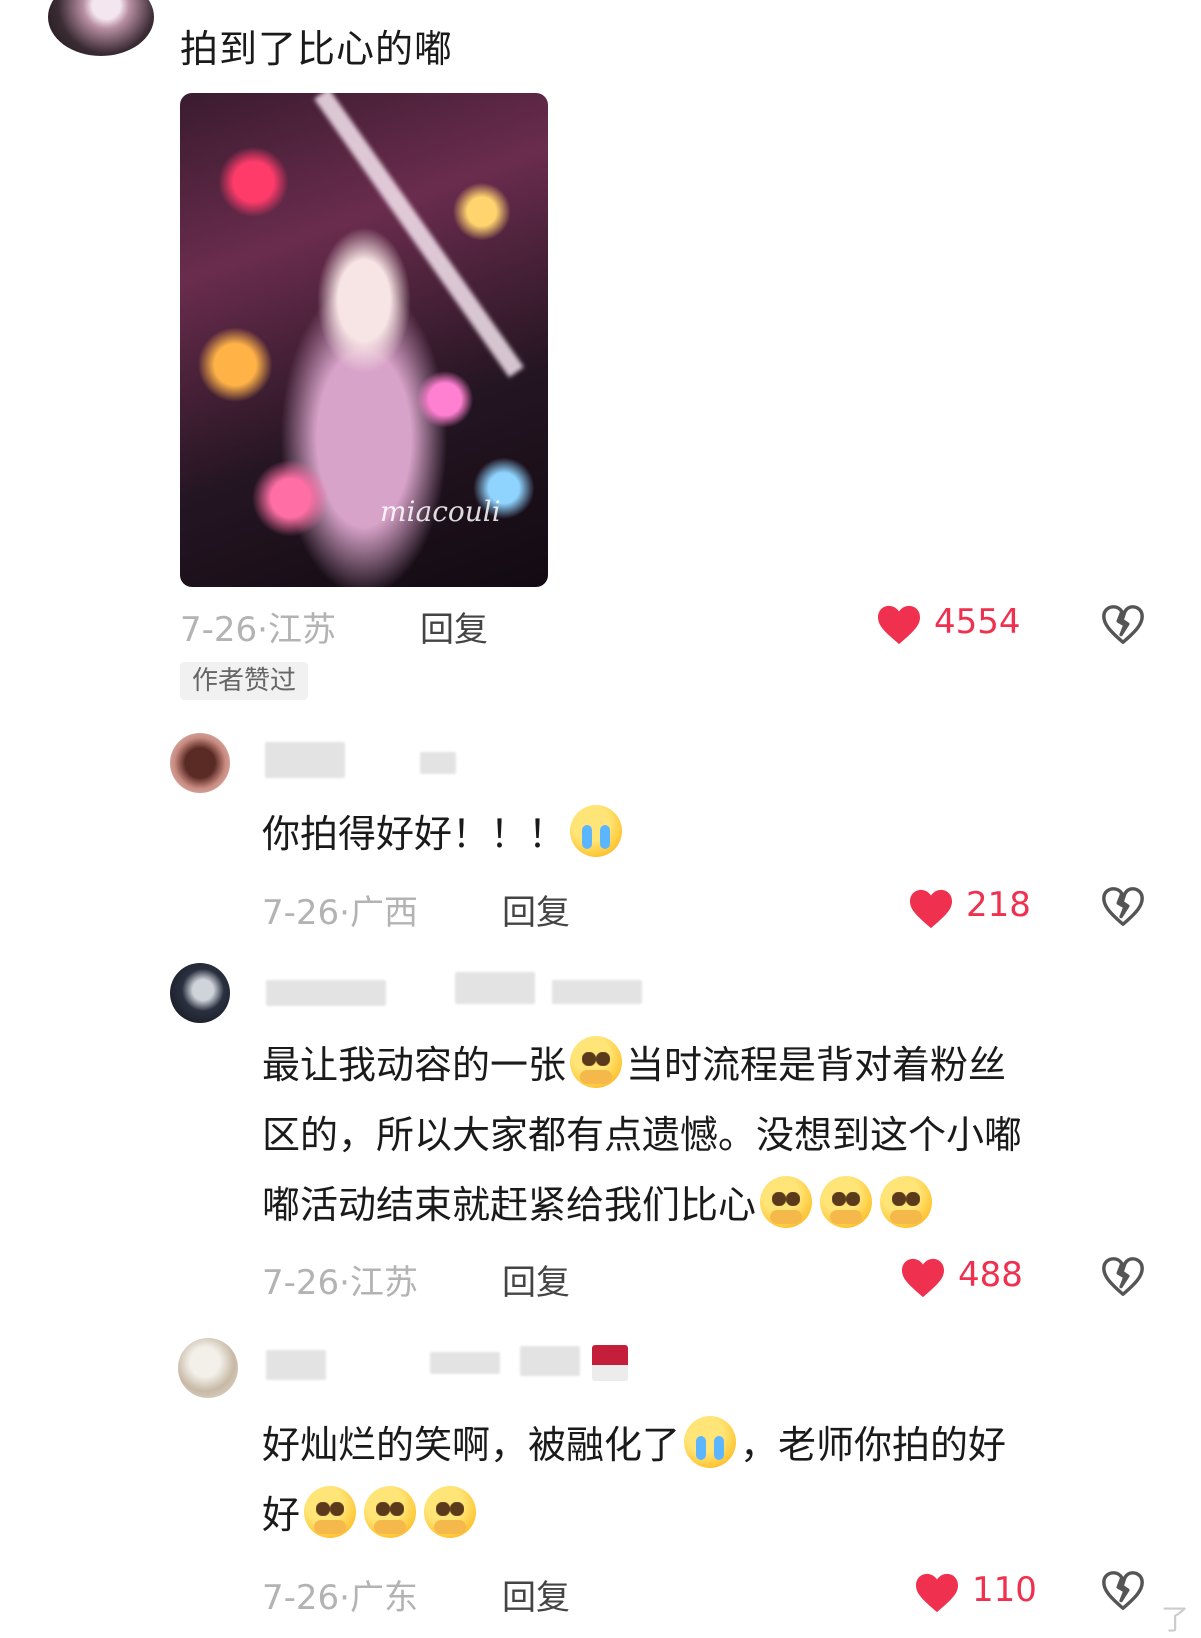 The width and height of the screenshot is (1201, 1638). Describe the element at coordinates (419, 235) in the screenshot. I see `stage-light-beam` at that location.